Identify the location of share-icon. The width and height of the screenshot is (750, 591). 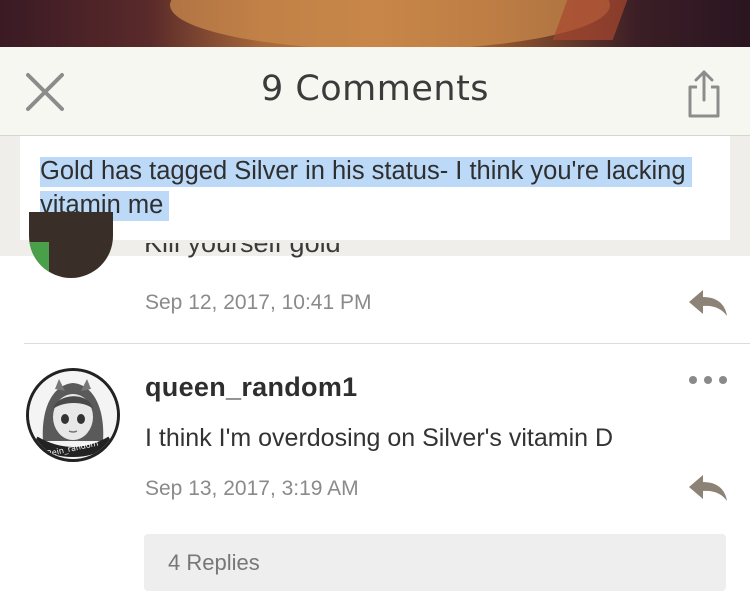
(704, 94).